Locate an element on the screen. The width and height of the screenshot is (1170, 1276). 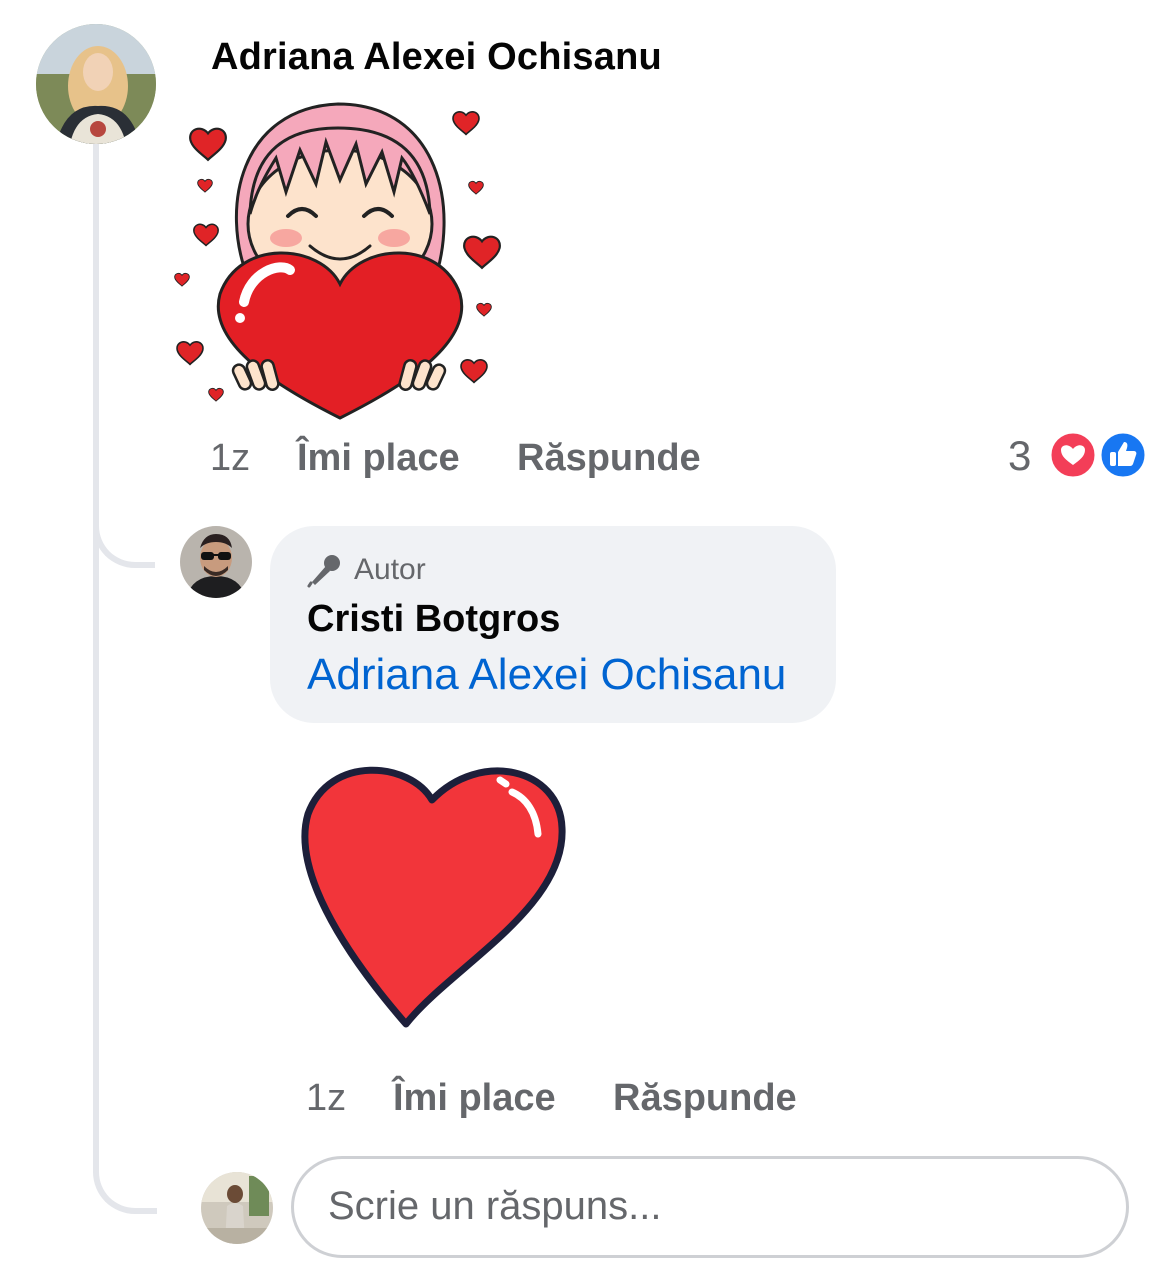
author-badge: Autor is located at coordinates (366, 570).